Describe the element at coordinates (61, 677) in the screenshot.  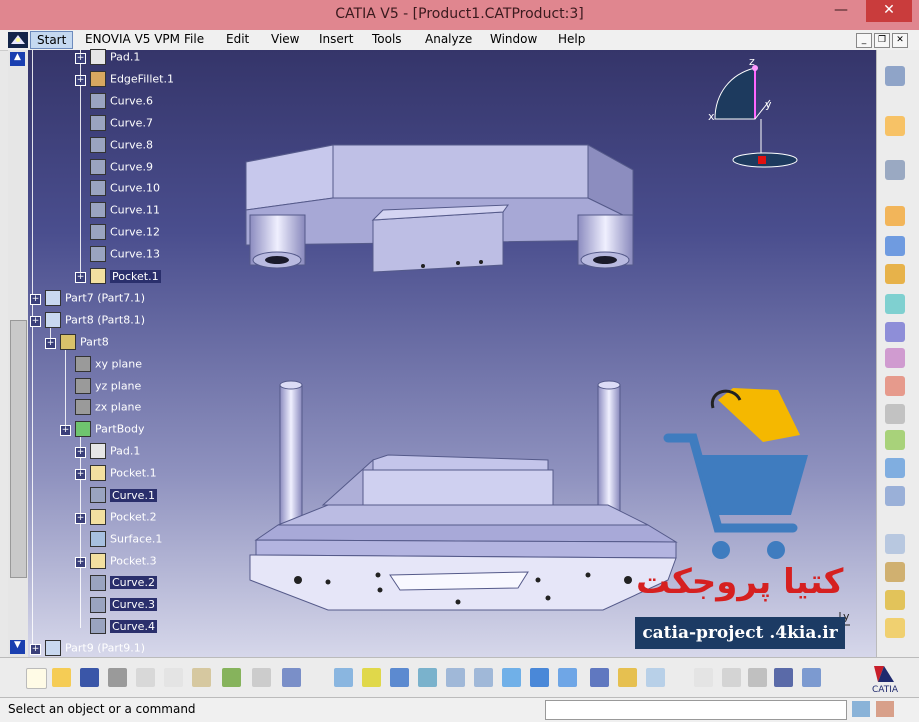
I see `open-folder-icon` at that location.